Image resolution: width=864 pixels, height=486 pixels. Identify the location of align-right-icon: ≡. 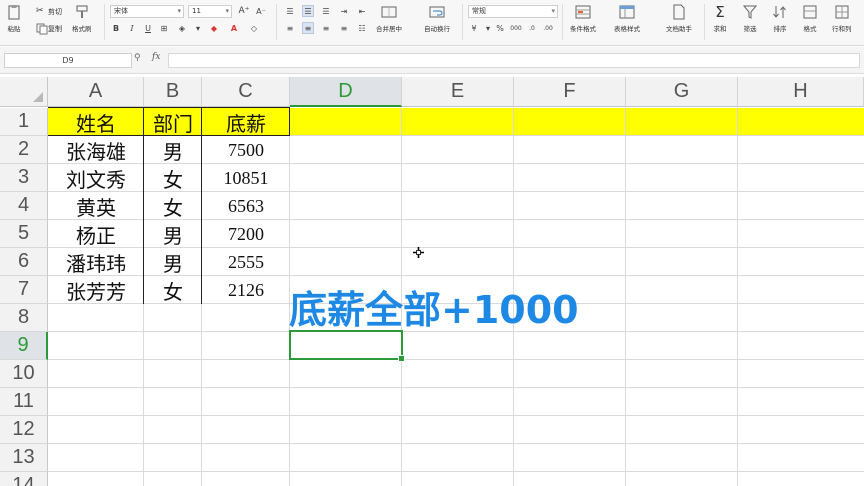
(326, 28).